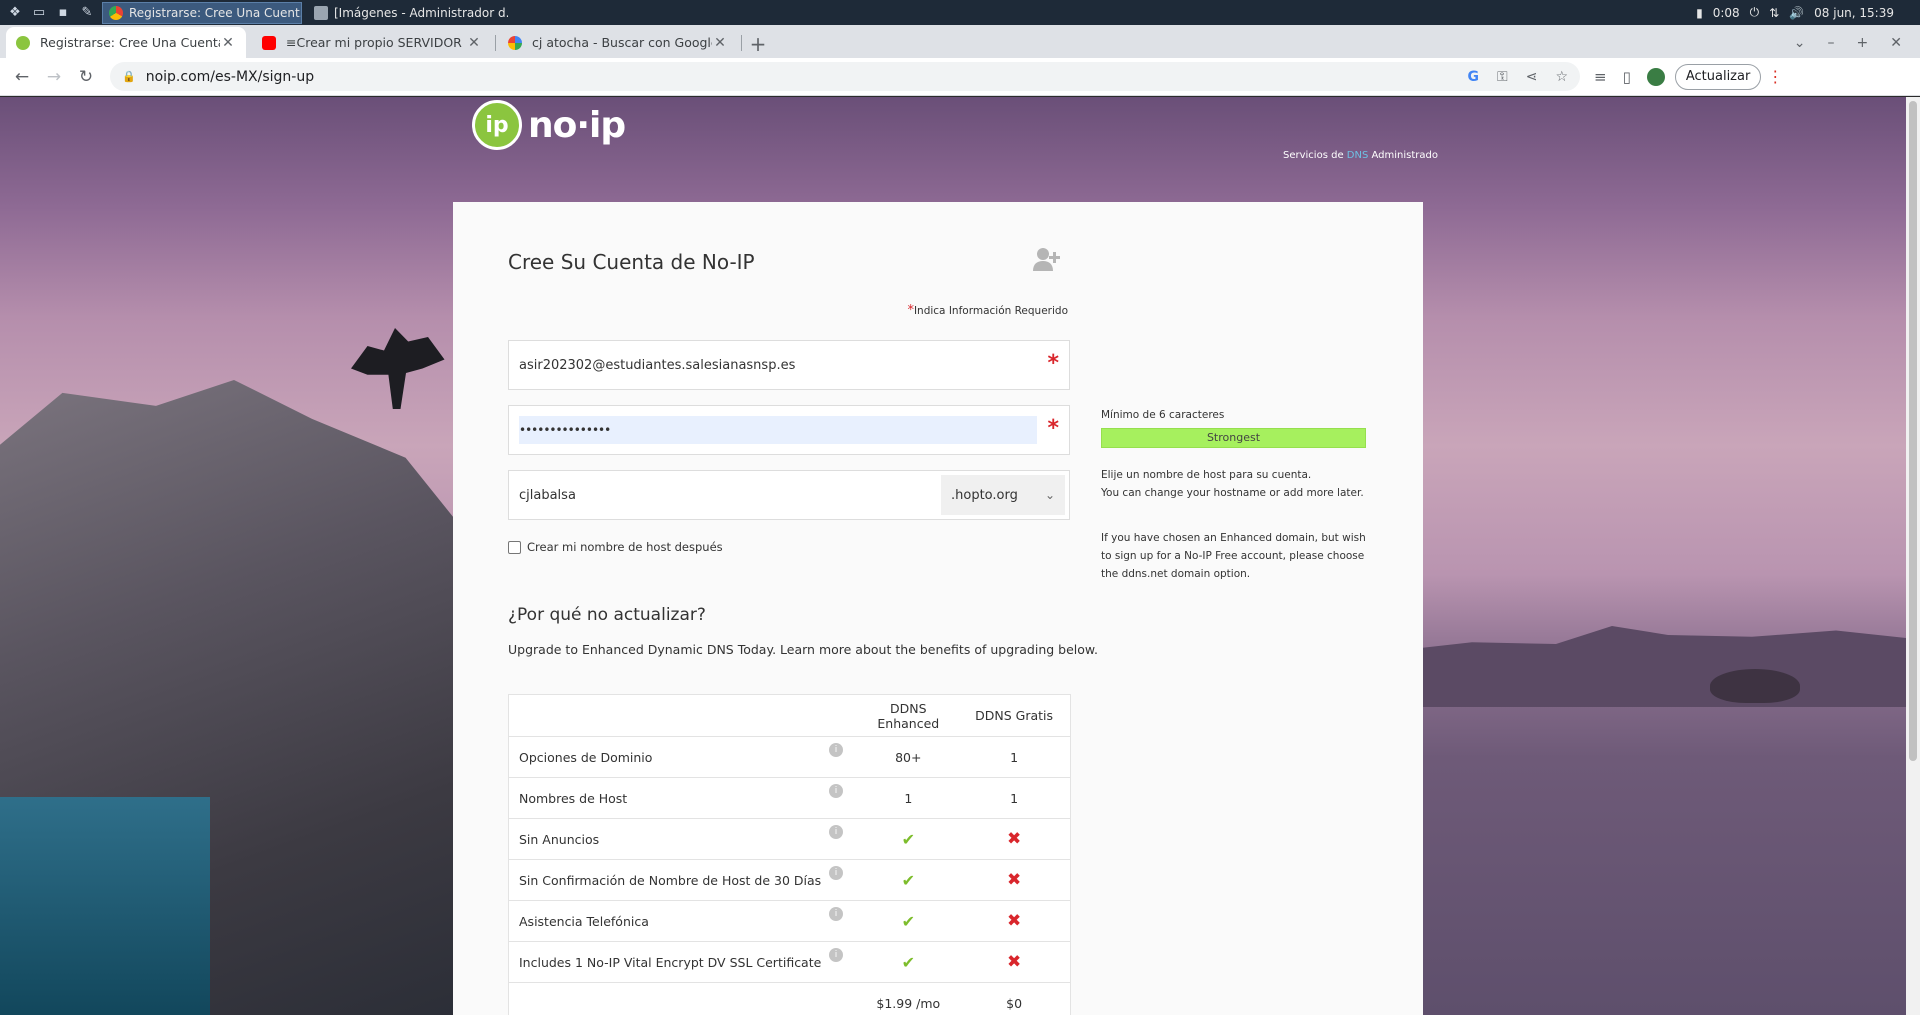 This screenshot has height=1015, width=1920. What do you see at coordinates (908, 1003) in the screenshot?
I see `price-enhanced: $1.99 /mo` at bounding box center [908, 1003].